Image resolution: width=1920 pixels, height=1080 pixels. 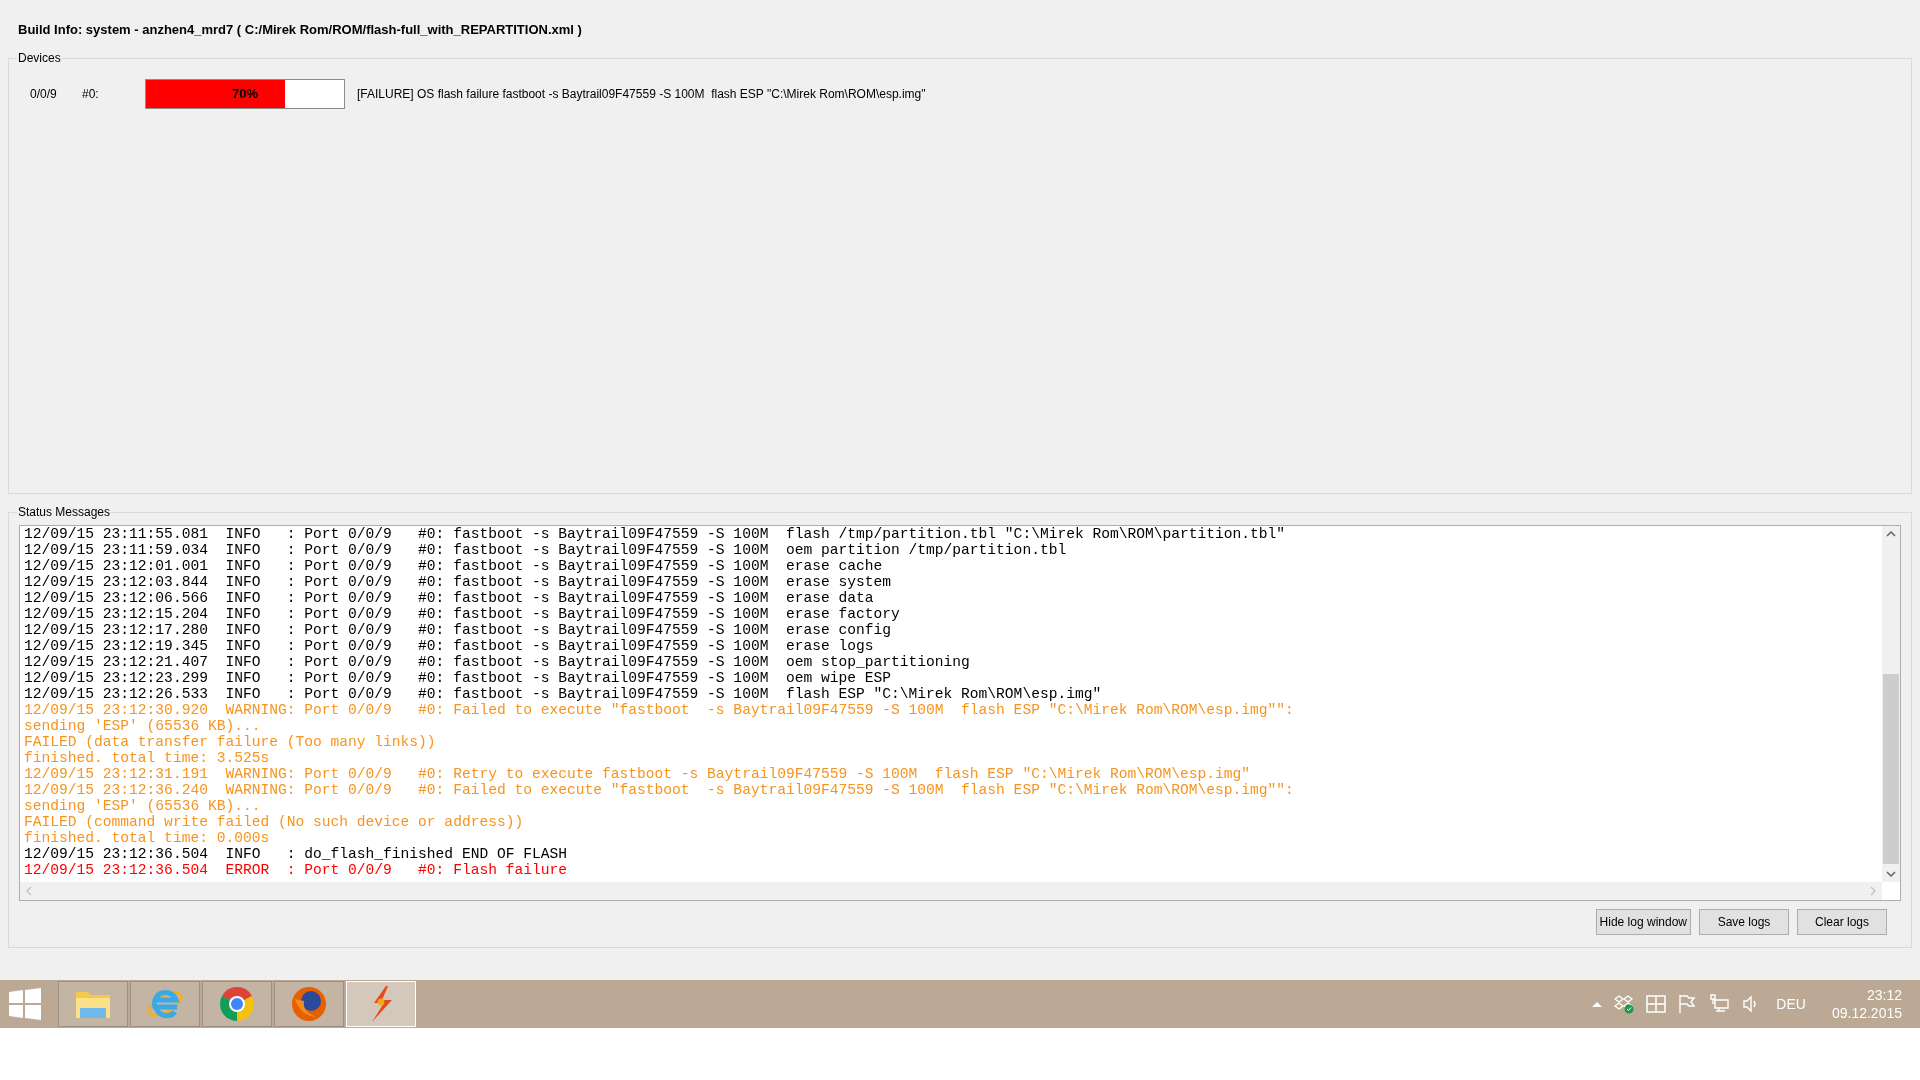 I want to click on log-line: 12/09/15 23:11:55.081 INFO : Port 0/0/9 #0: fastboot -s Baytrail09F47559 -S 100M flash /tmp/partition.tbl "C:\Mirek Rom\ROM\partition.tbl", so click(x=655, y=534).